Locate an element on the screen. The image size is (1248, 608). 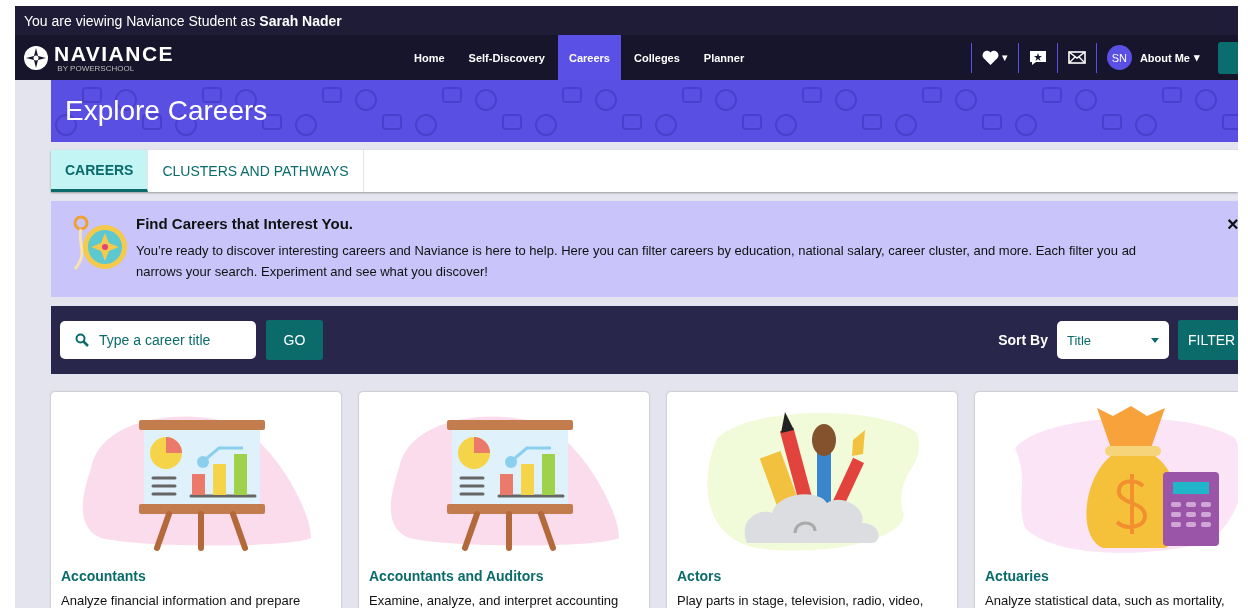
compass-logo-icon is located at coordinates (36, 57).